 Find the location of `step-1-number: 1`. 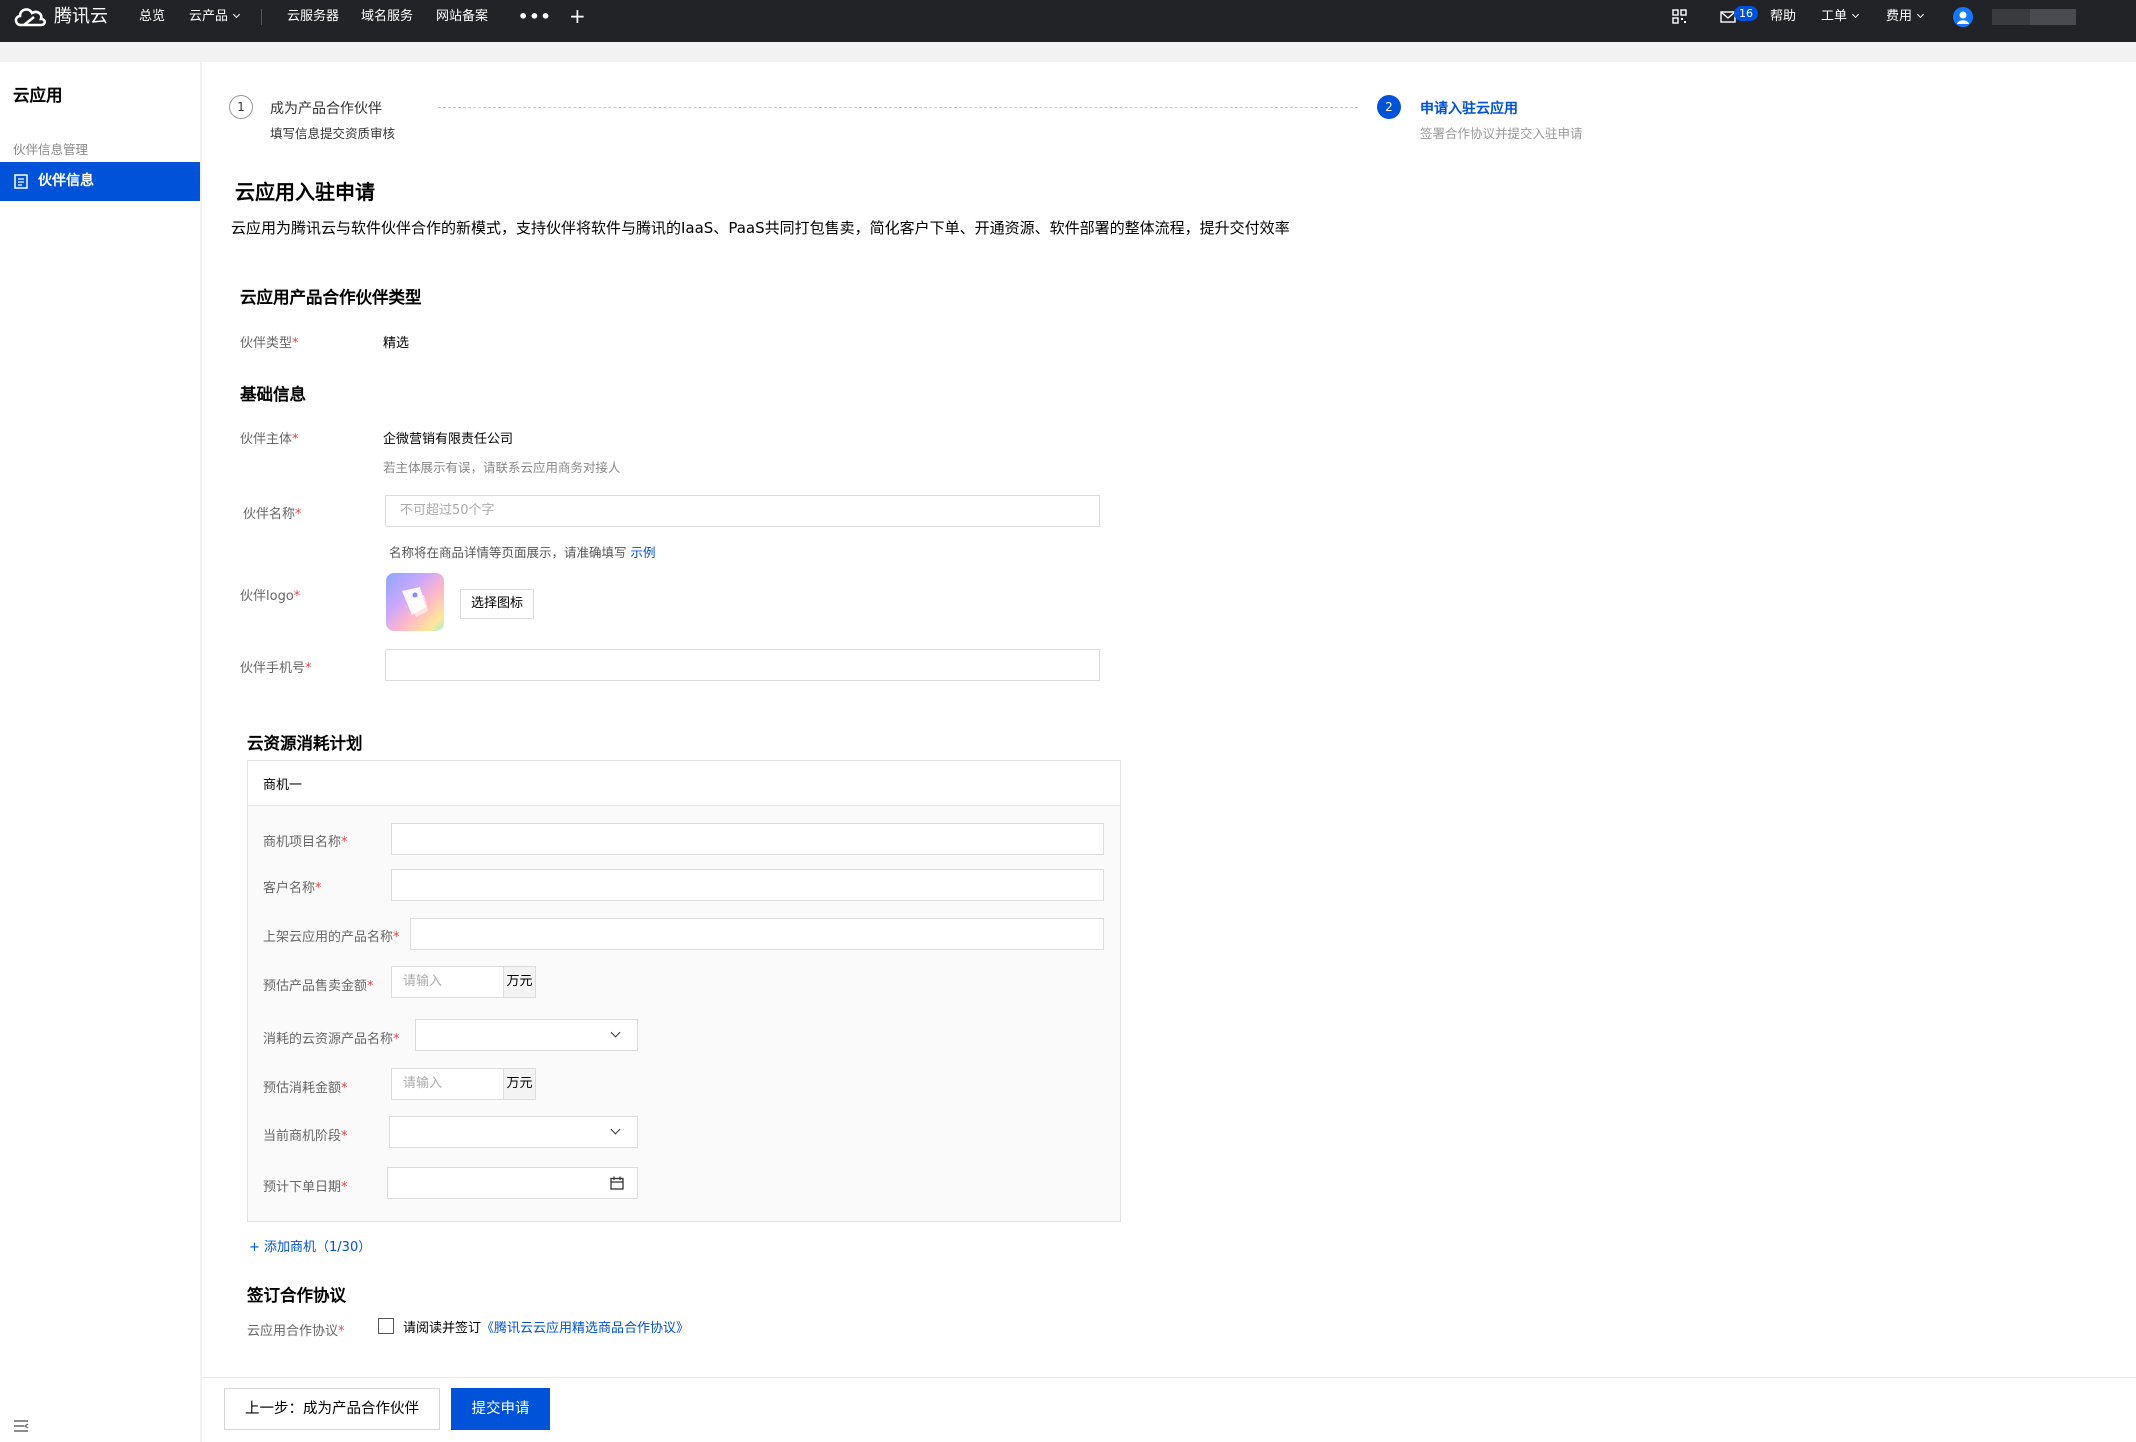

step-1-number: 1 is located at coordinates (241, 107).